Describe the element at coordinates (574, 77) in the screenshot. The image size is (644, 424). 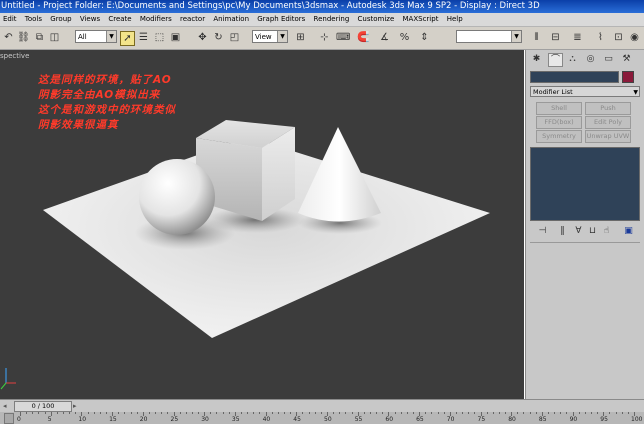
I see `object-name-field` at that location.